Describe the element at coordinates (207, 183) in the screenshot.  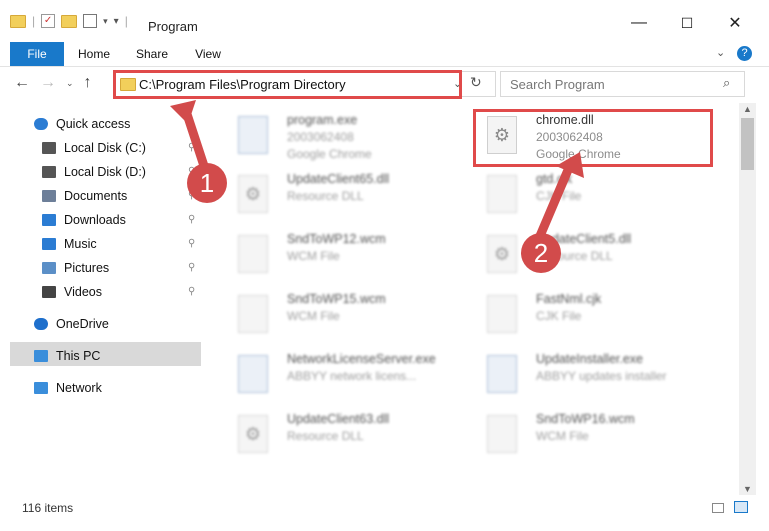
I see `step-marker-1: 1` at that location.